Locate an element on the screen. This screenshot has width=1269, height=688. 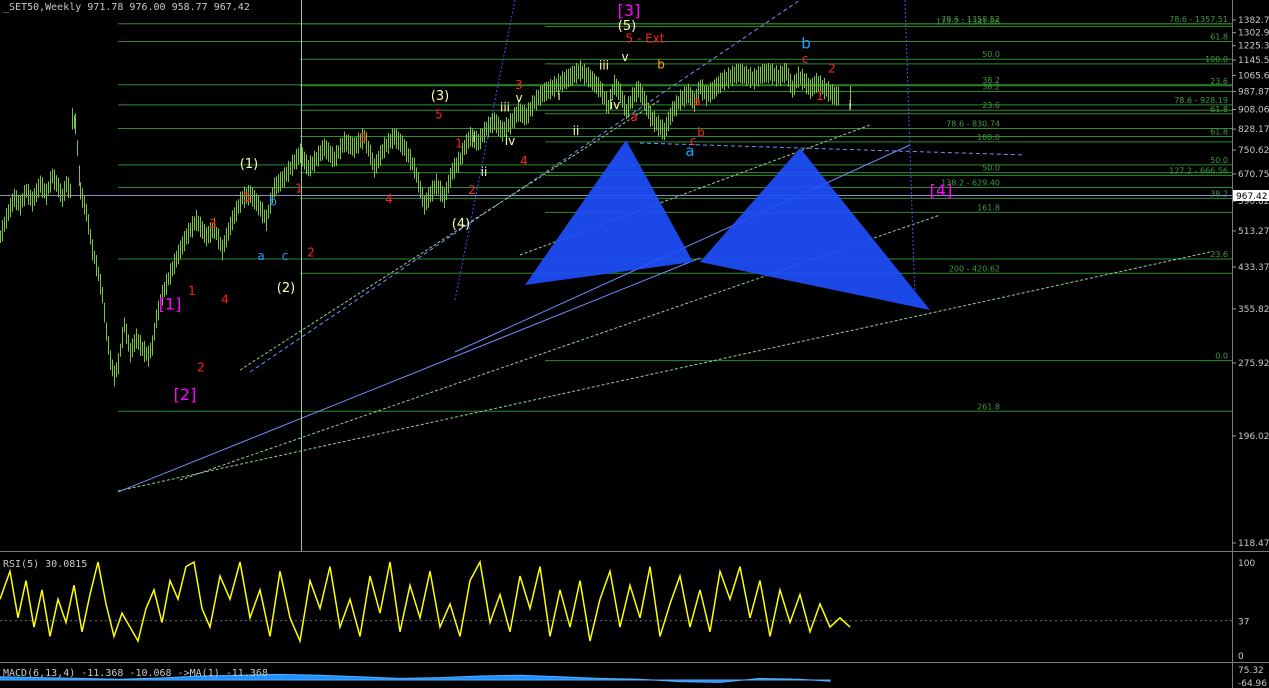
price-tick-label: 828.17 is located at coordinates (1253, 130).